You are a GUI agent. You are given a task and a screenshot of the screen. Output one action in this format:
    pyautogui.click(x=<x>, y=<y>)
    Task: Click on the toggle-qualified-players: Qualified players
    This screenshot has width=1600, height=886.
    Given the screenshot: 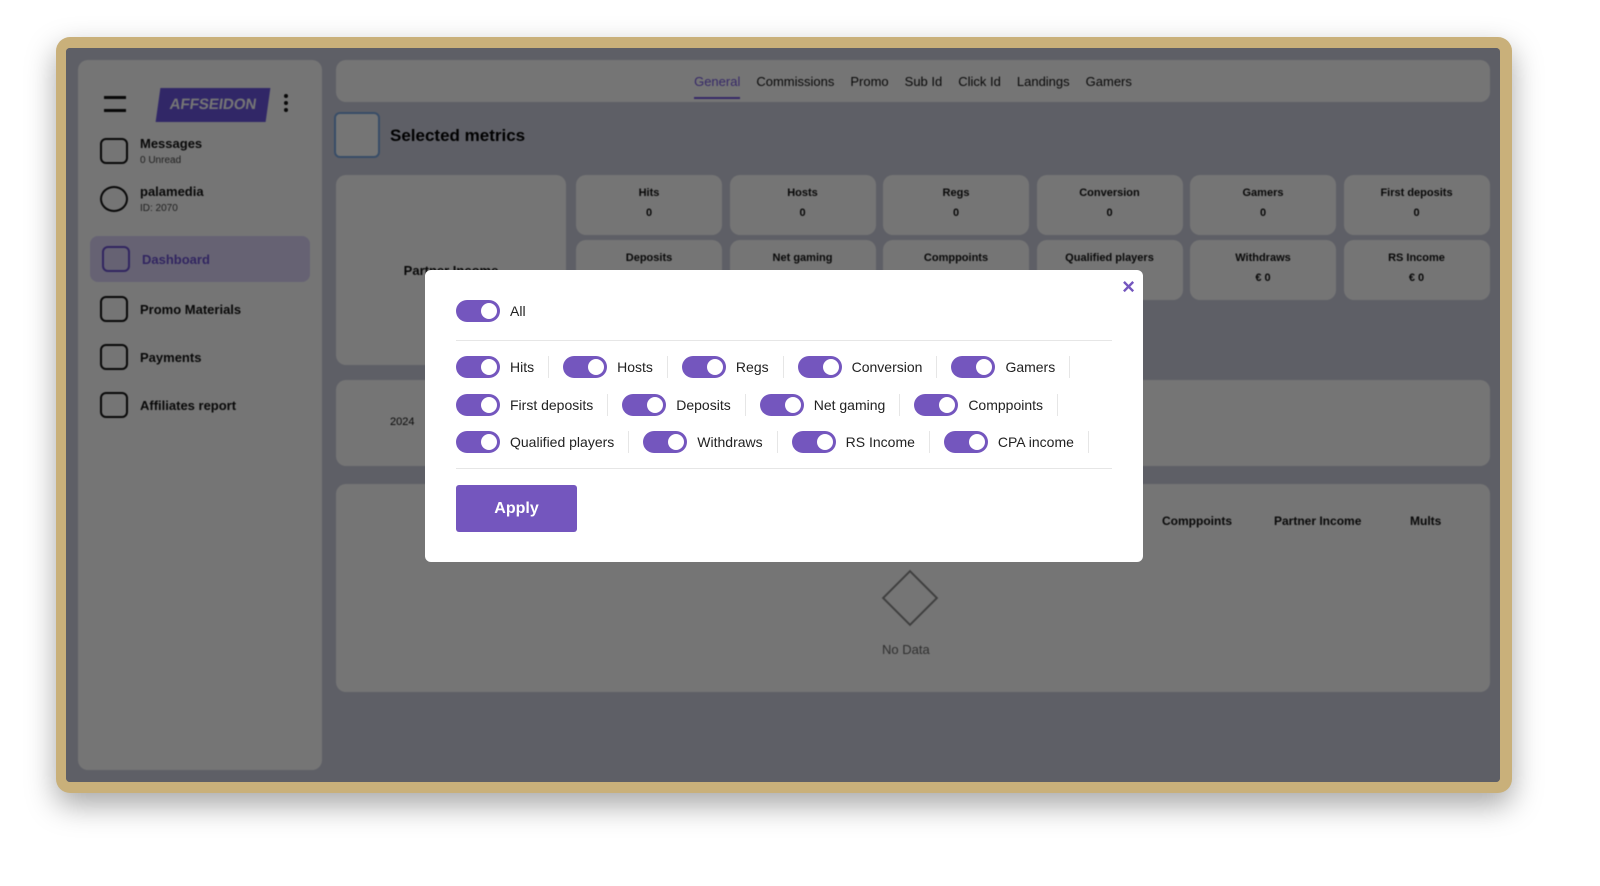 What is the action you would take?
    pyautogui.click(x=543, y=442)
    